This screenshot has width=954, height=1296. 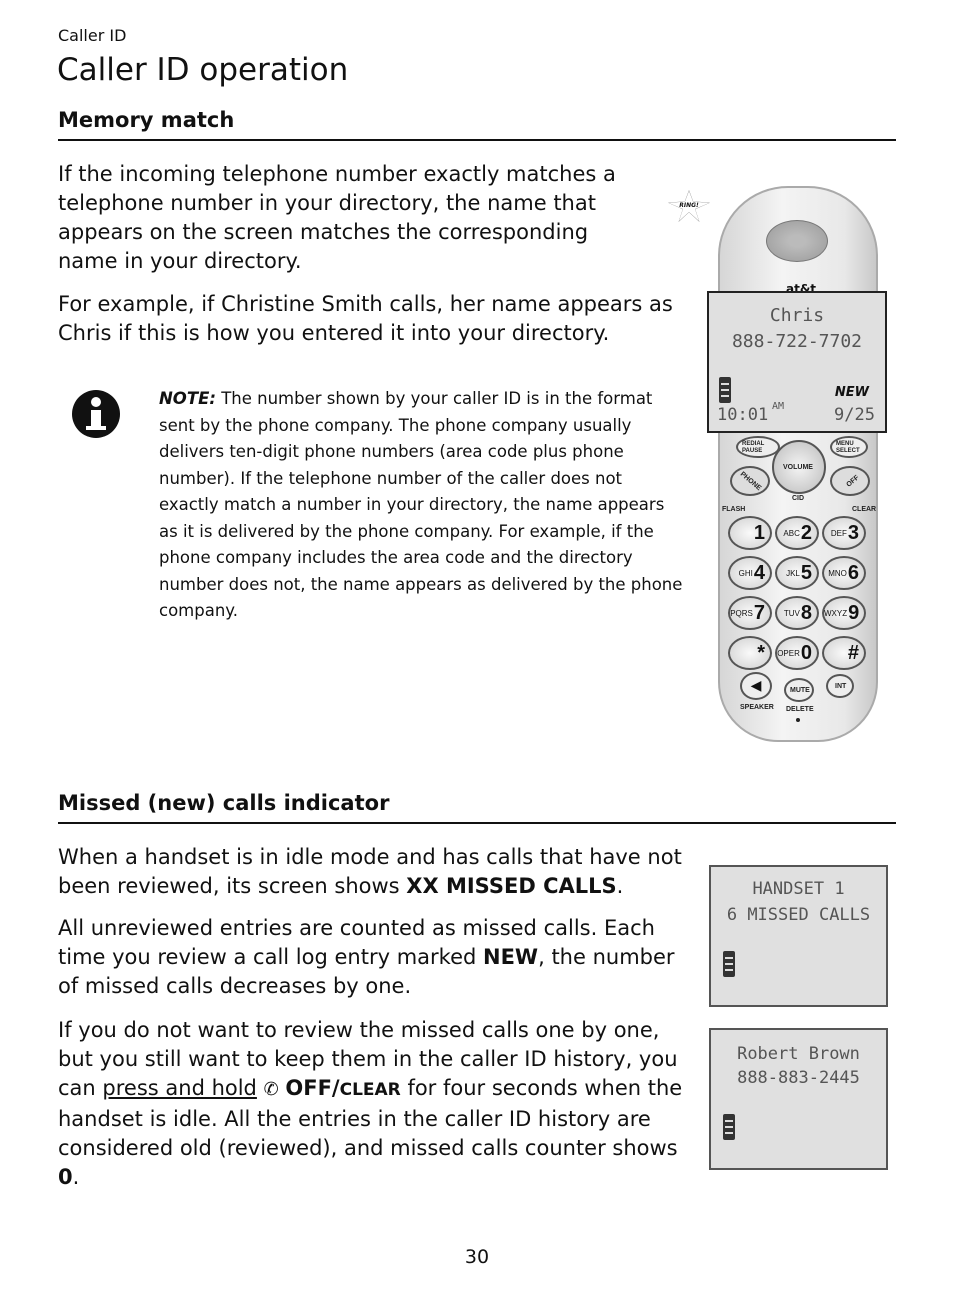 What do you see at coordinates (689, 206) in the screenshot?
I see `ring-graphic: RING!` at bounding box center [689, 206].